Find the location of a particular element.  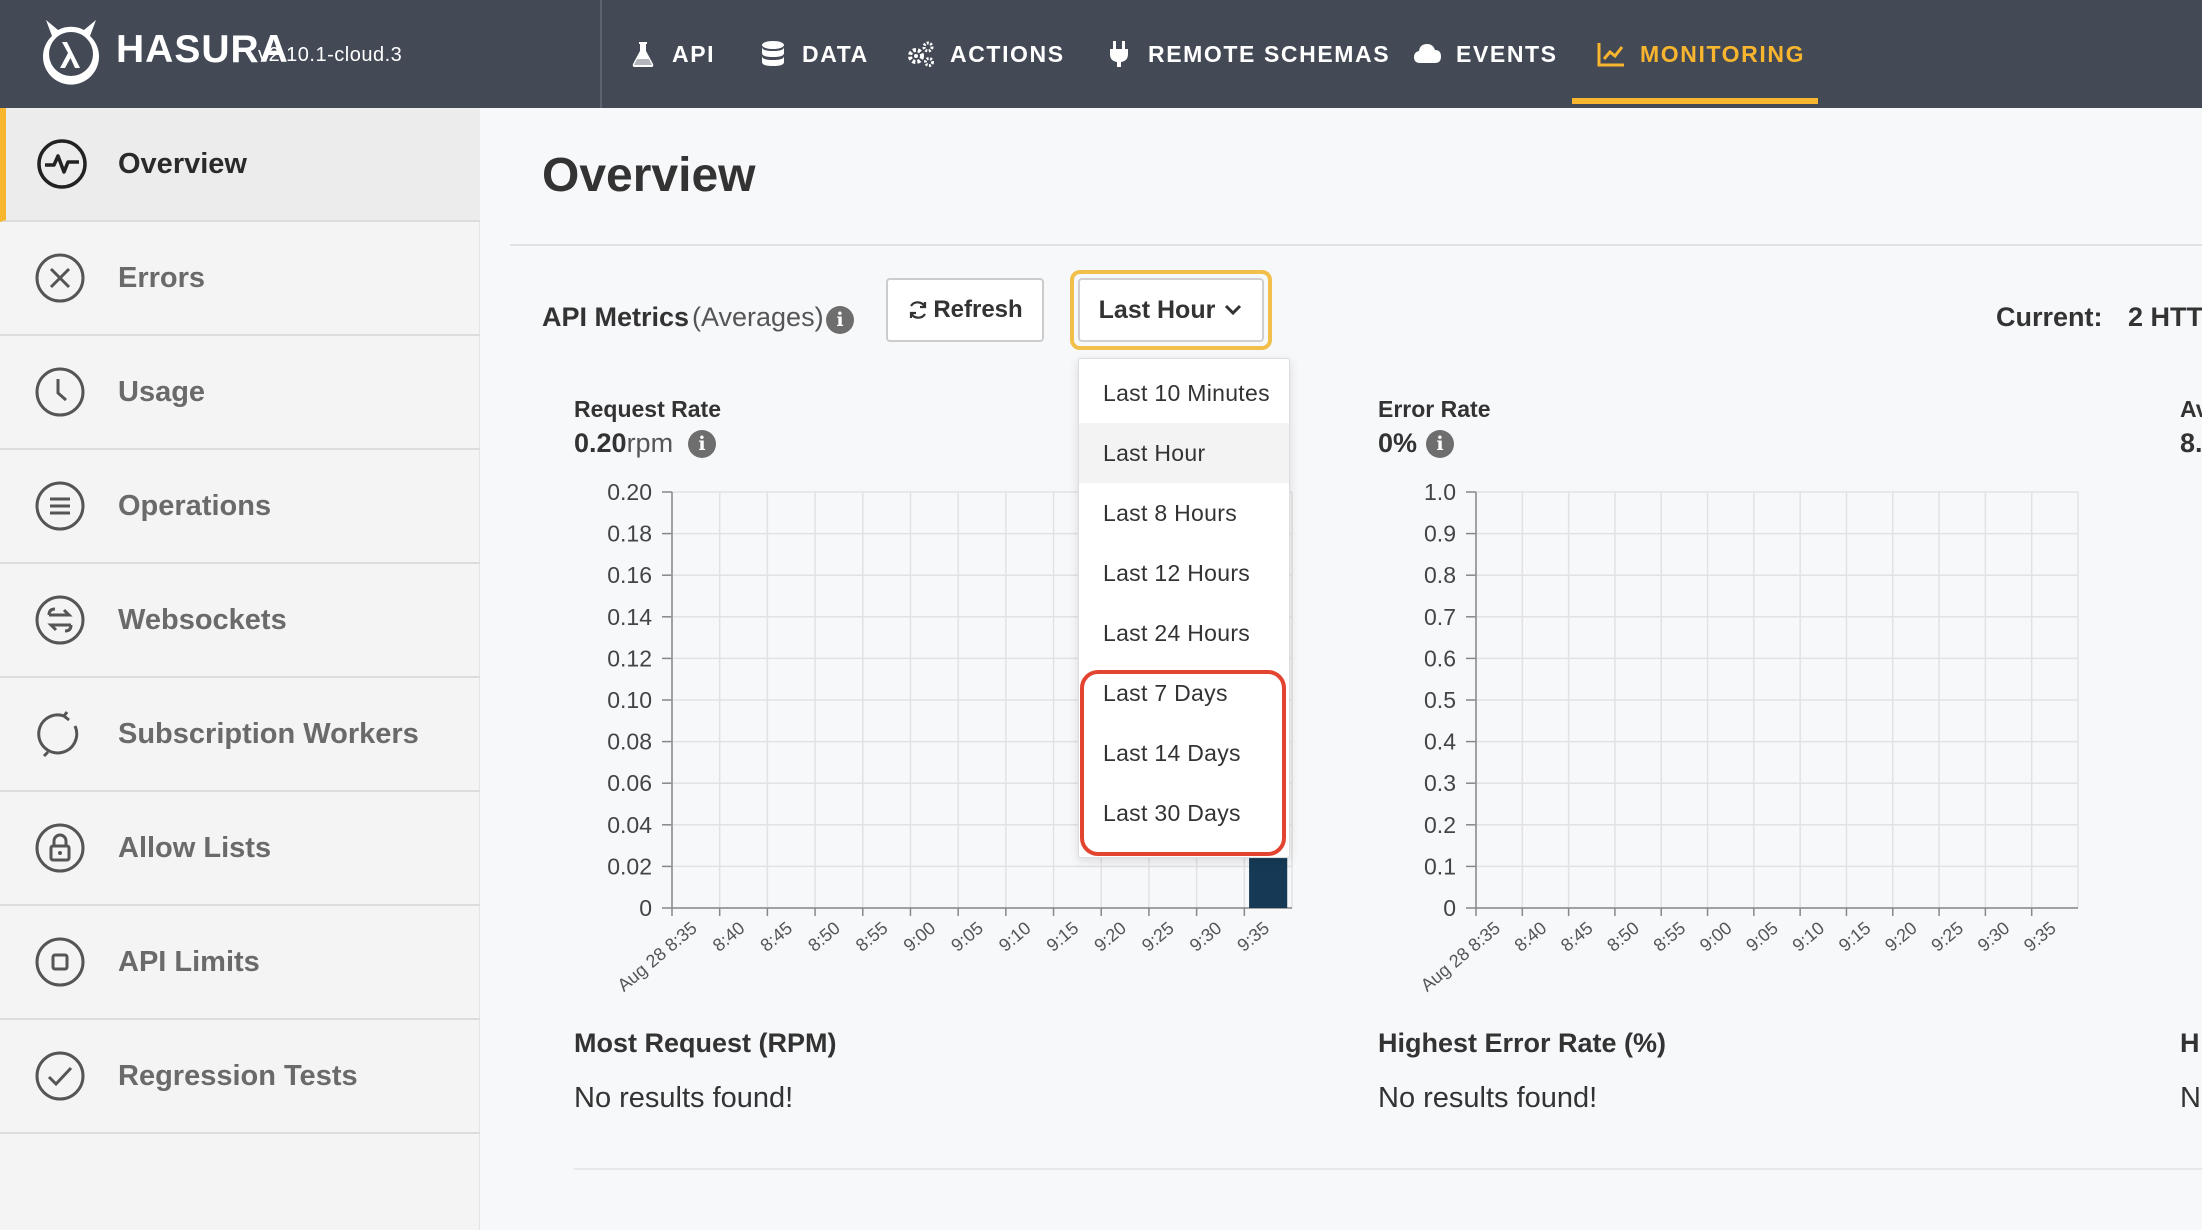

sidebar-item-label: Subscription Workers is located at coordinates (268, 733).